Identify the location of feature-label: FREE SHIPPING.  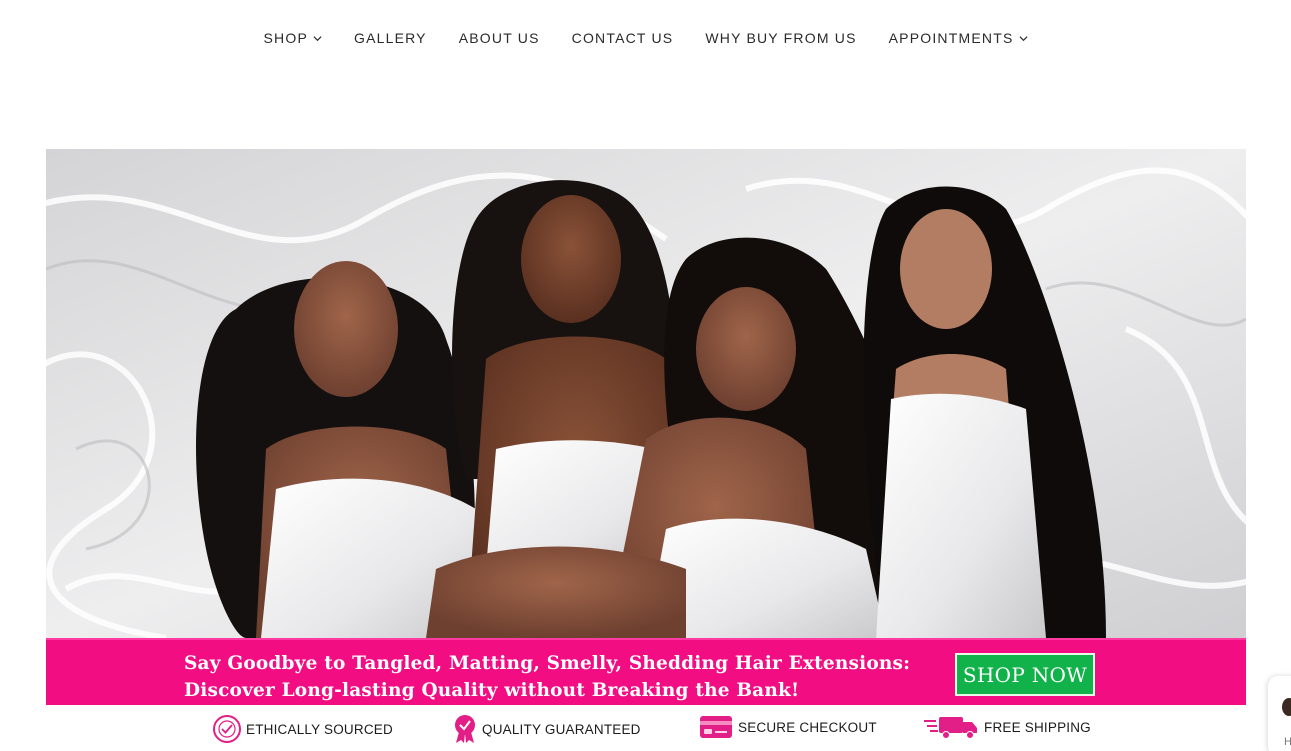
(1037, 727).